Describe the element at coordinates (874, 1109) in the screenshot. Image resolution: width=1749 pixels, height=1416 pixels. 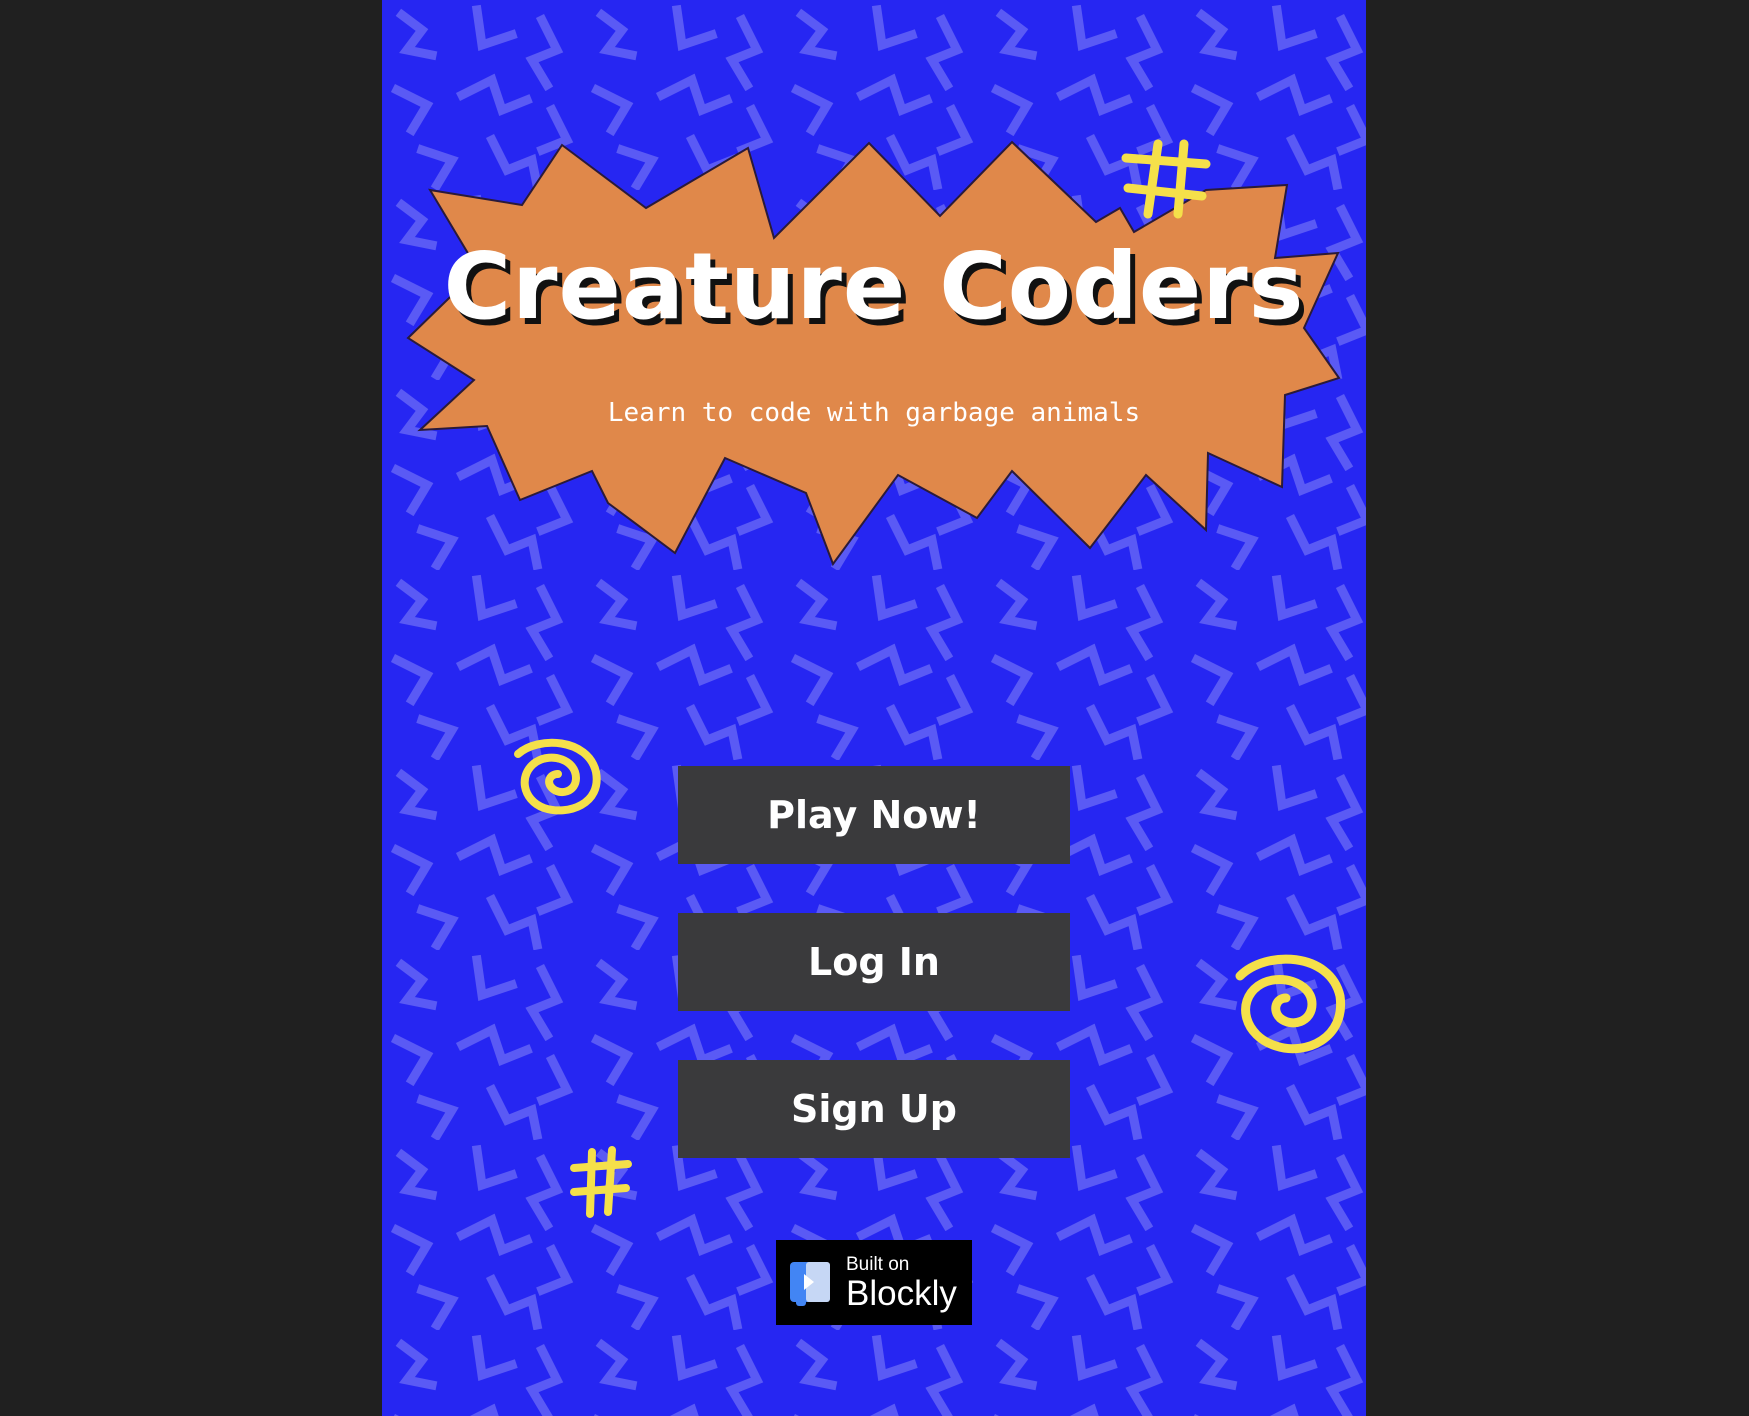
I see `sign-up-button: Sign Up` at that location.